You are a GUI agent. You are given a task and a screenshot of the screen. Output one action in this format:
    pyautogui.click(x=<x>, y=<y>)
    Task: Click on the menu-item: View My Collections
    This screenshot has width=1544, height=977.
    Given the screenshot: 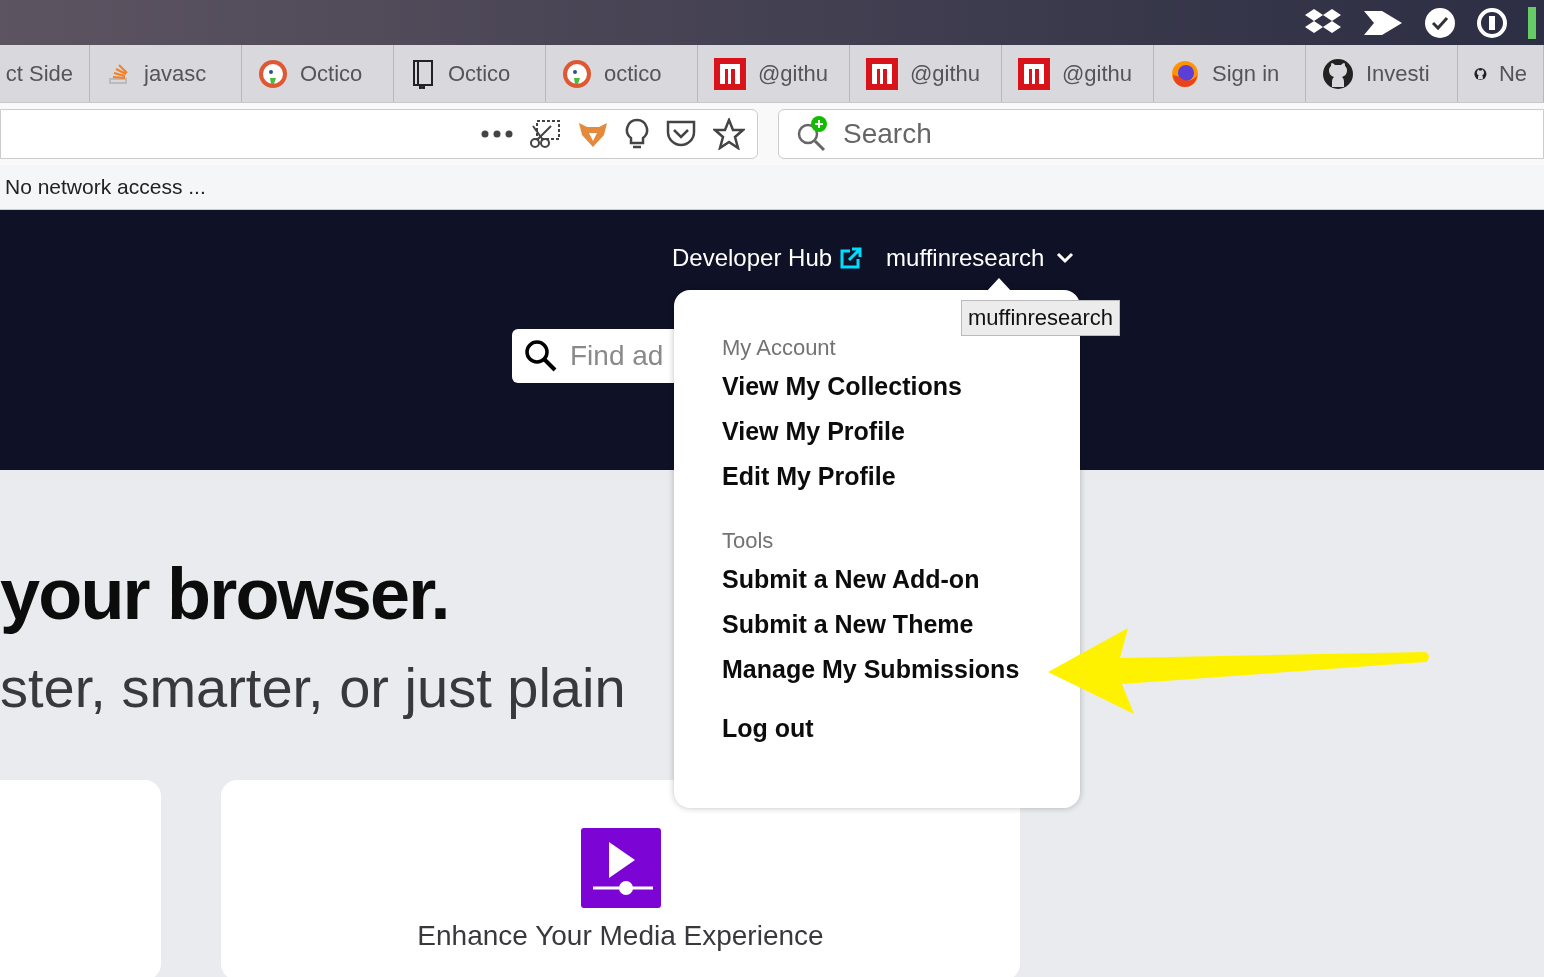 What is the action you would take?
    pyautogui.click(x=842, y=386)
    